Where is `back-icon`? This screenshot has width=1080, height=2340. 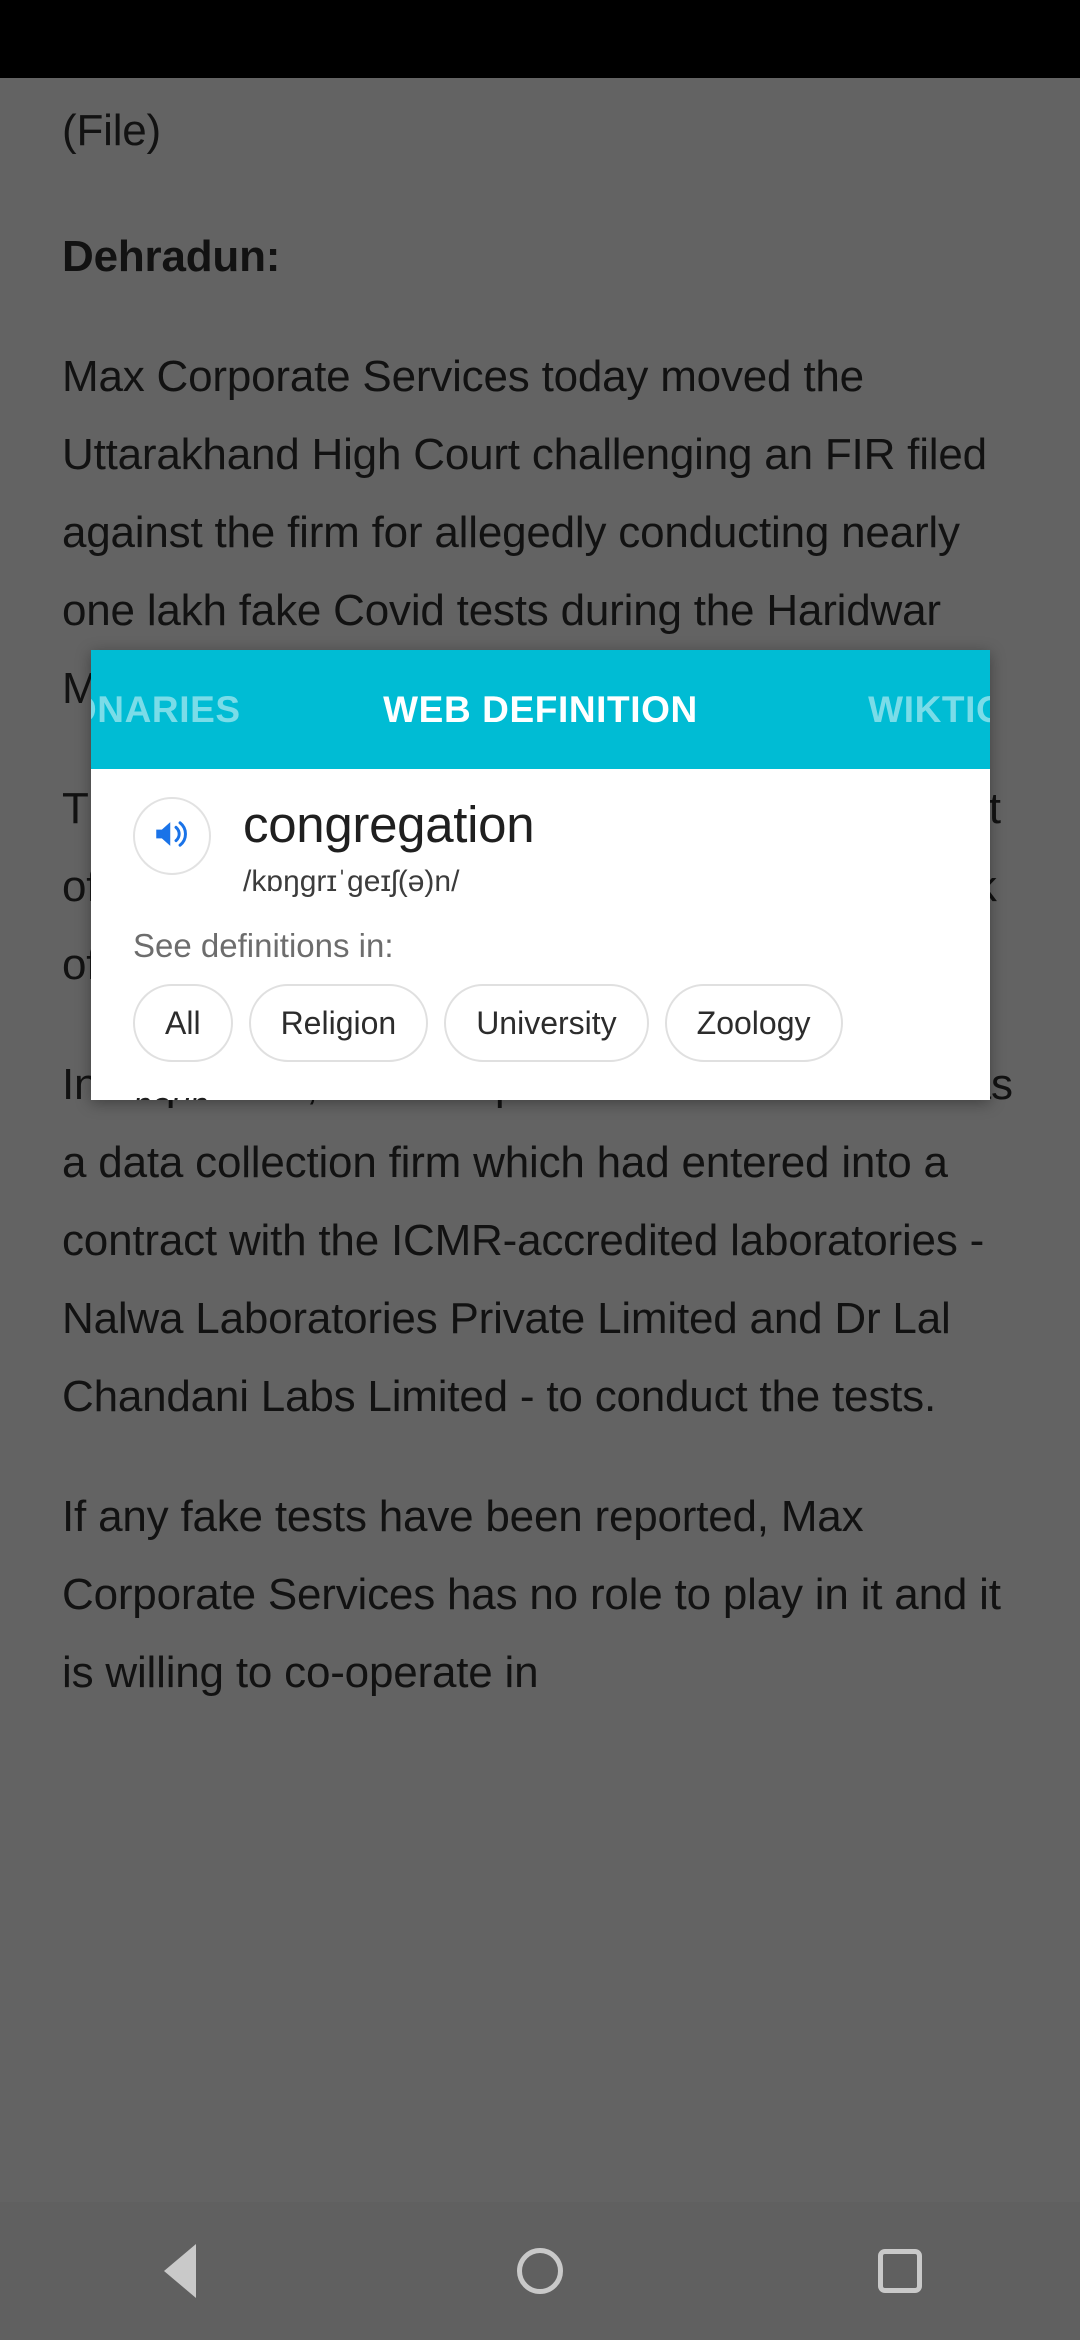
back-icon is located at coordinates (180, 2271).